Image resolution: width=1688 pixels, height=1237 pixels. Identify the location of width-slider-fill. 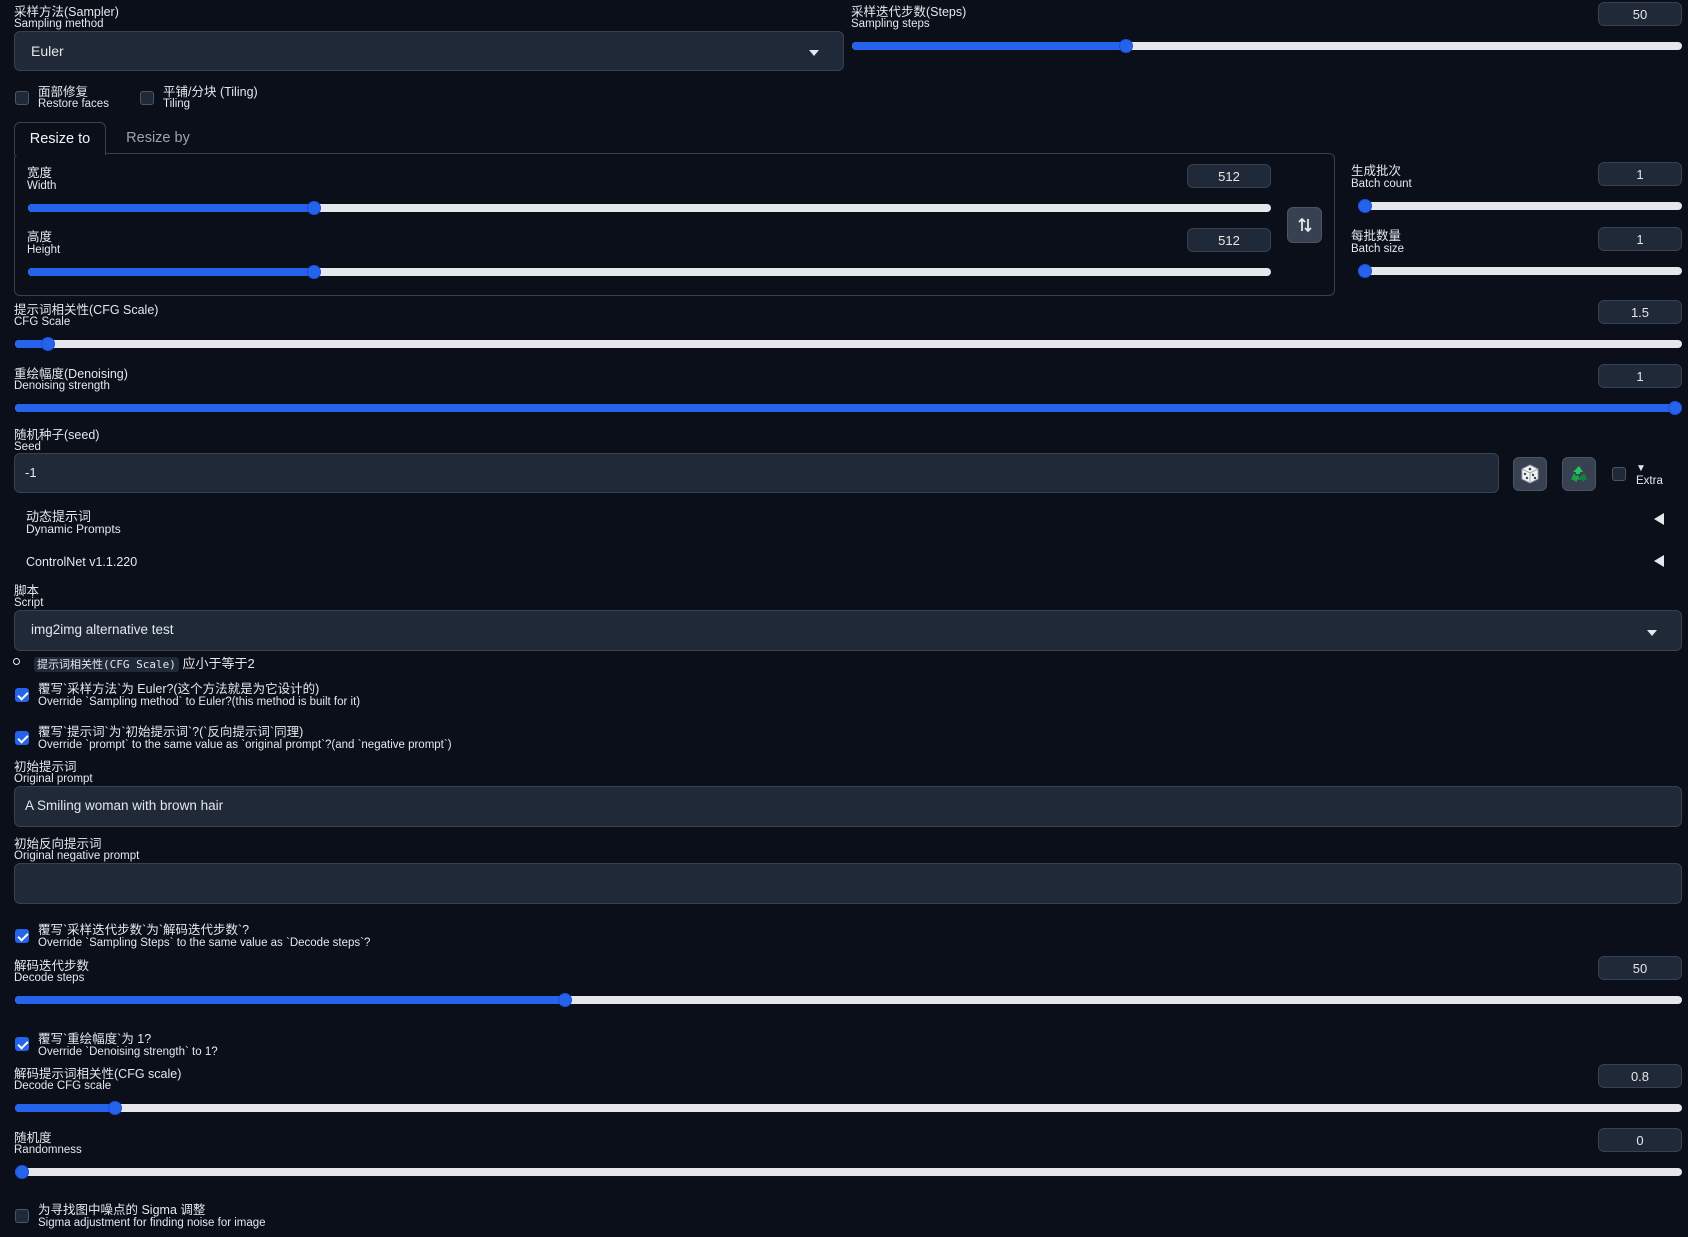
(171, 208).